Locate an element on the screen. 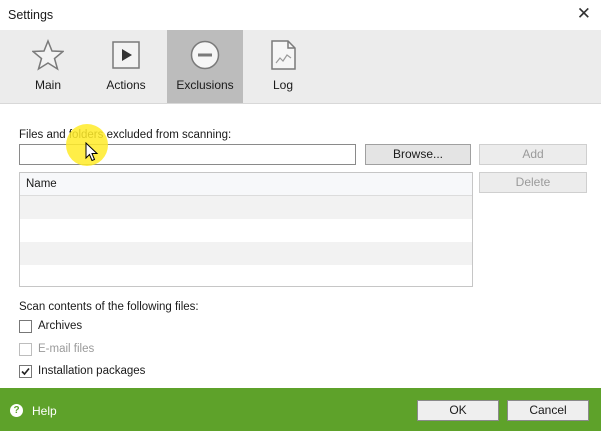 This screenshot has height=431, width=601. tab-log-label: Log is located at coordinates (283, 85).